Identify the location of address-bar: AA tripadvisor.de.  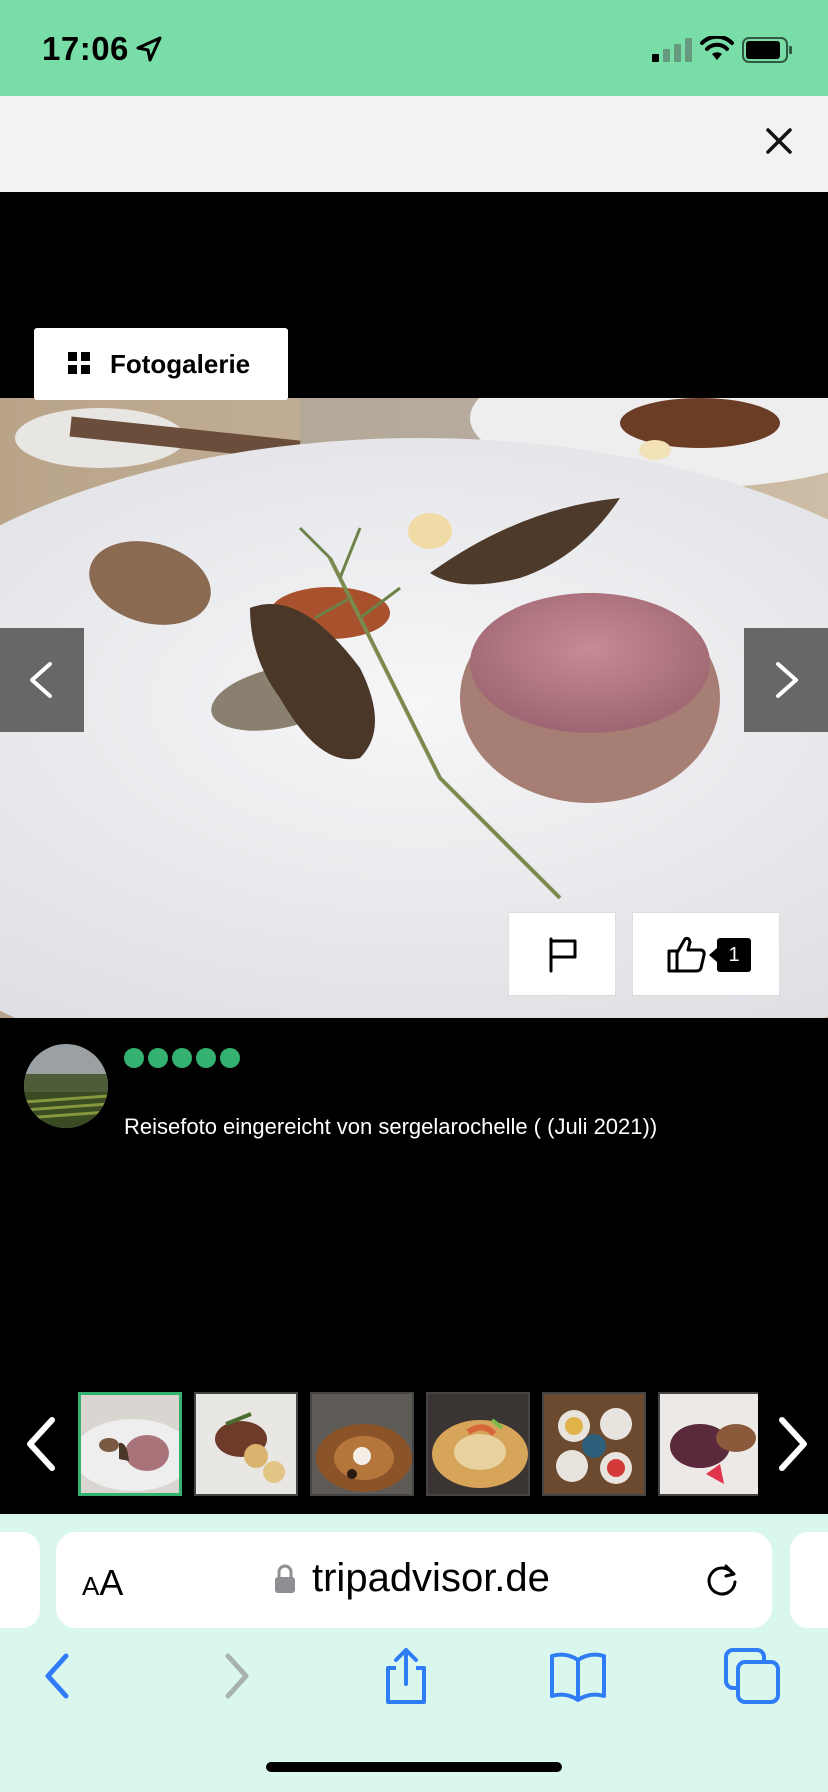
(414, 1580).